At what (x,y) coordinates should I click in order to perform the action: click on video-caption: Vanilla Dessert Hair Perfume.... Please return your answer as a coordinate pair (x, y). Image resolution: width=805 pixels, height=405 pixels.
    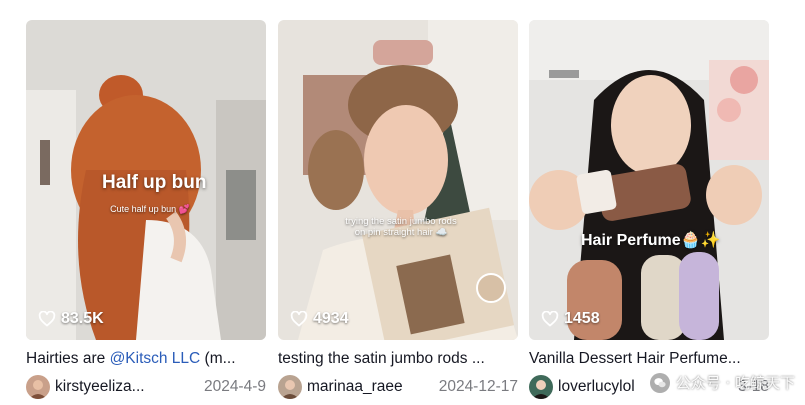
    Looking at the image, I should click on (649, 359).